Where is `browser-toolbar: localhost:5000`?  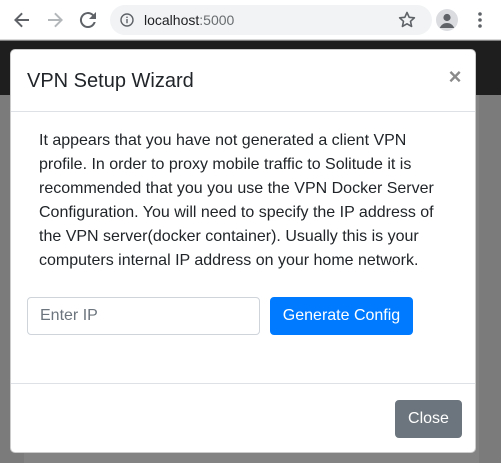
browser-toolbar: localhost:5000 is located at coordinates (250, 20).